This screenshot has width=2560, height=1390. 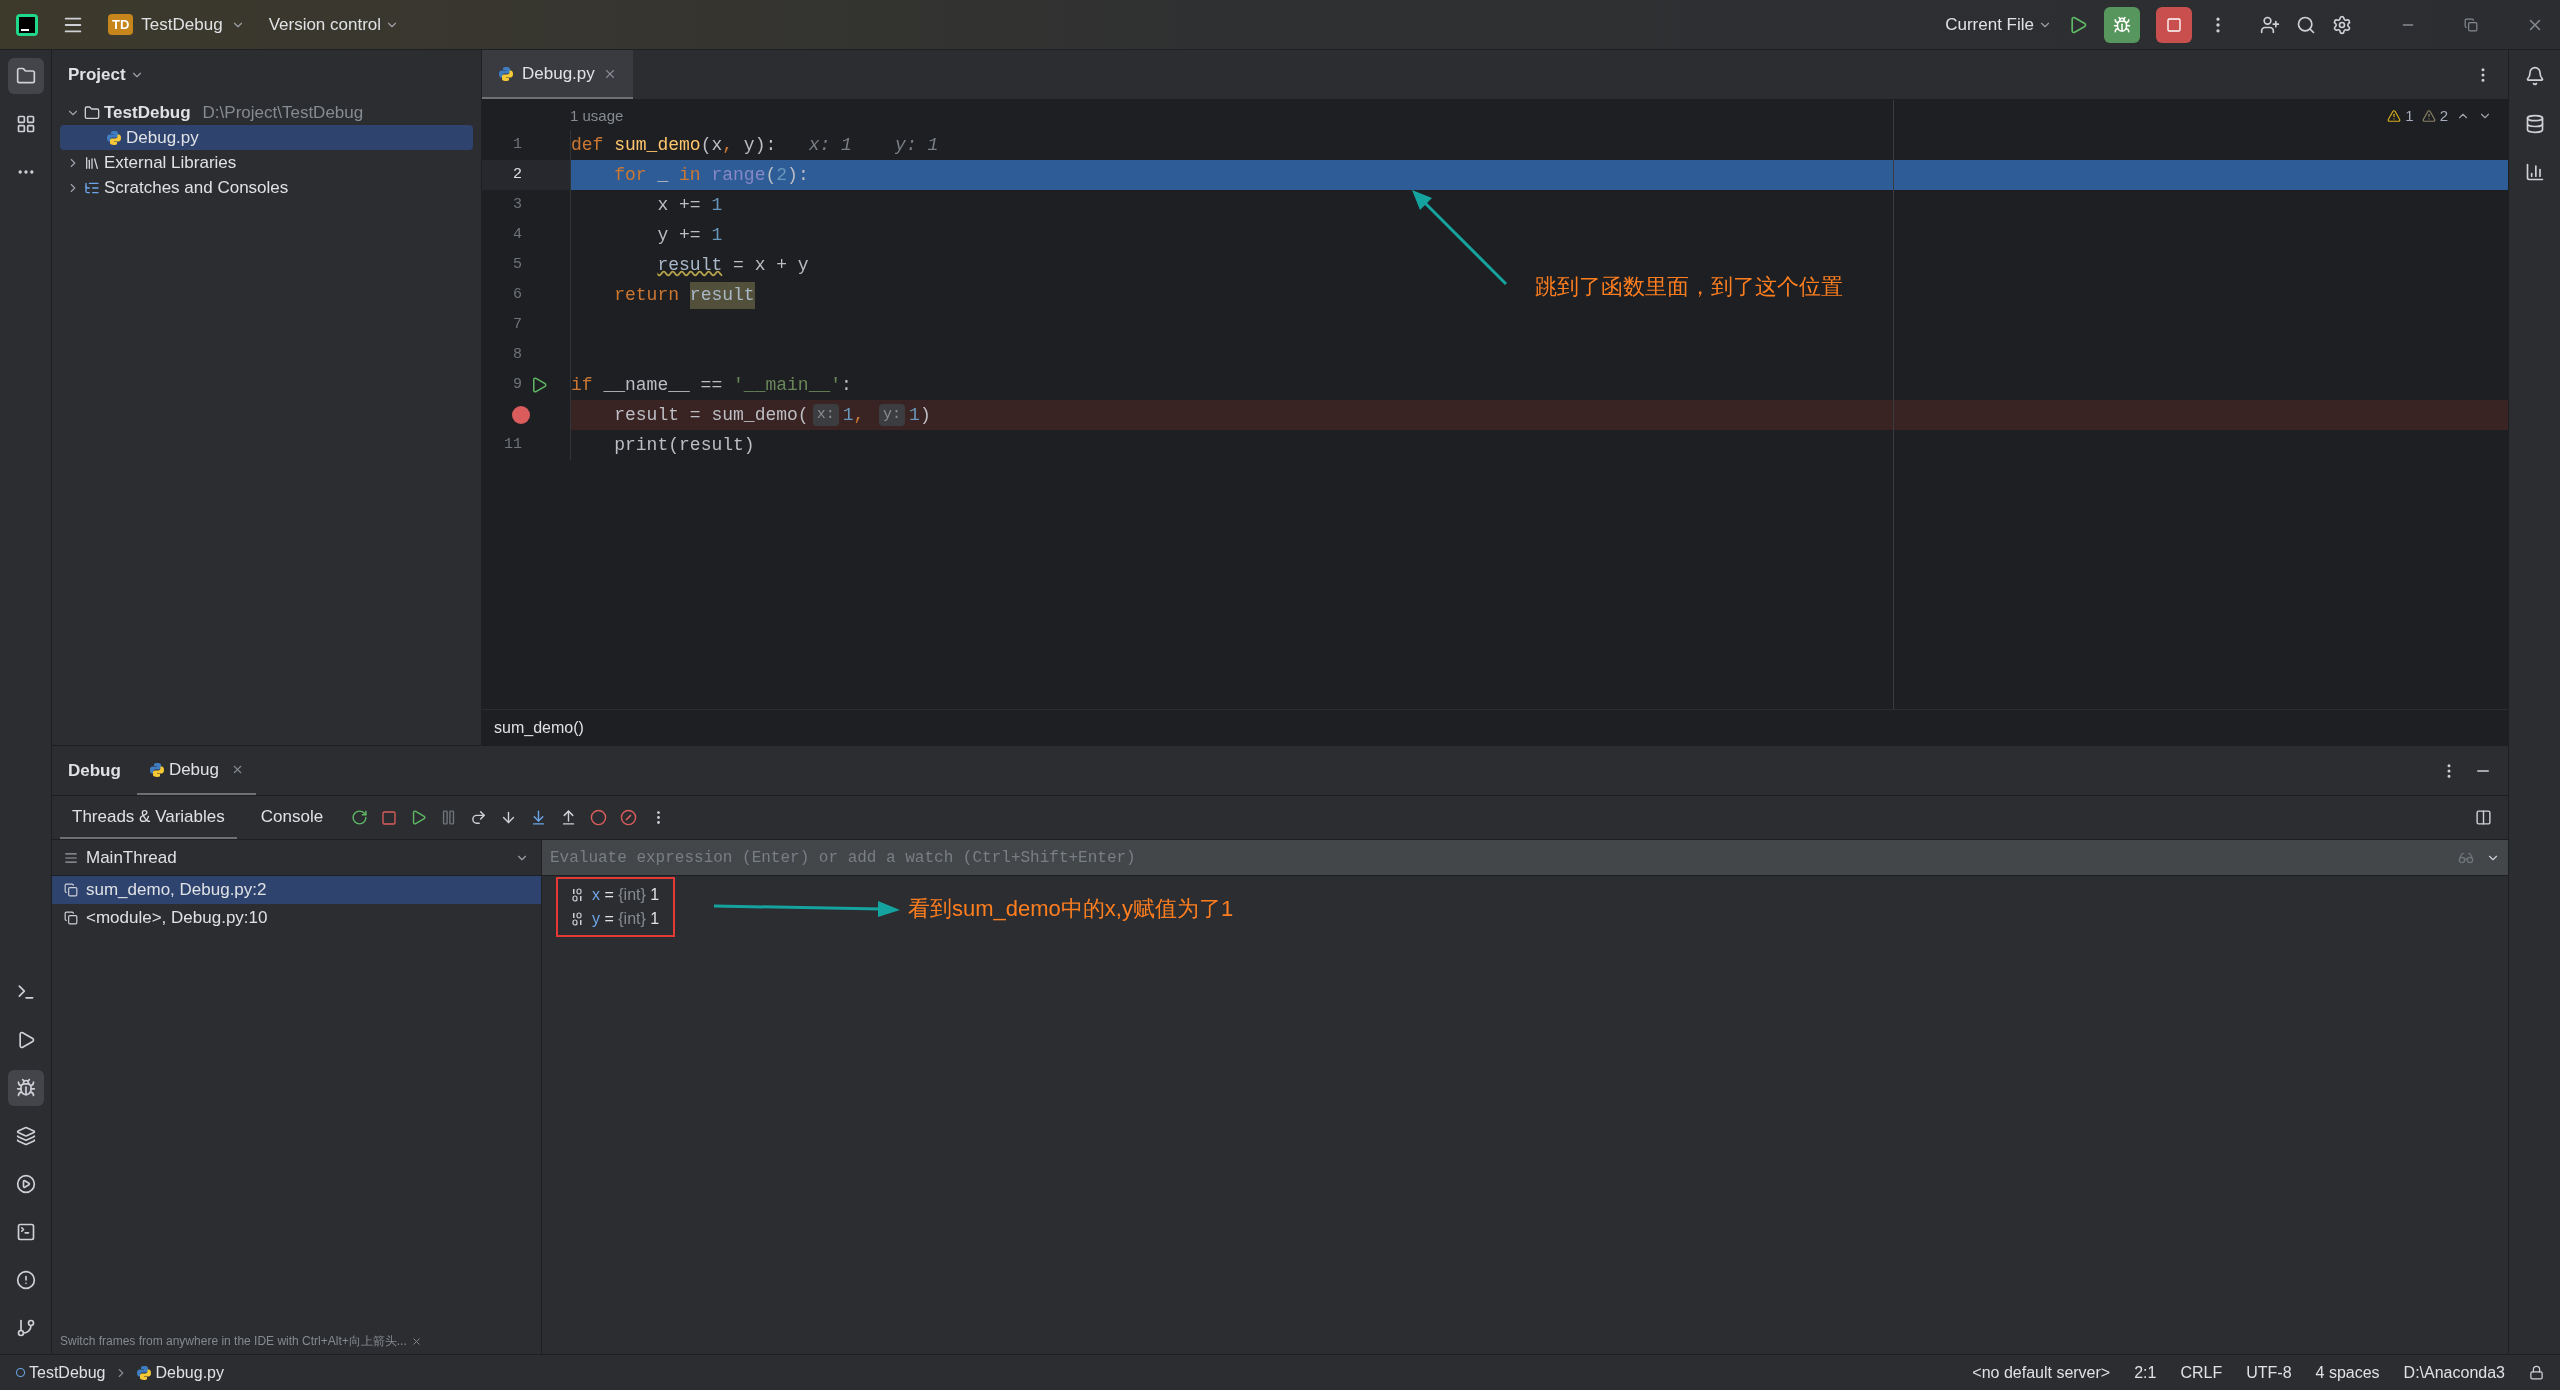 I want to click on line-number: 4, so click(x=517, y=234).